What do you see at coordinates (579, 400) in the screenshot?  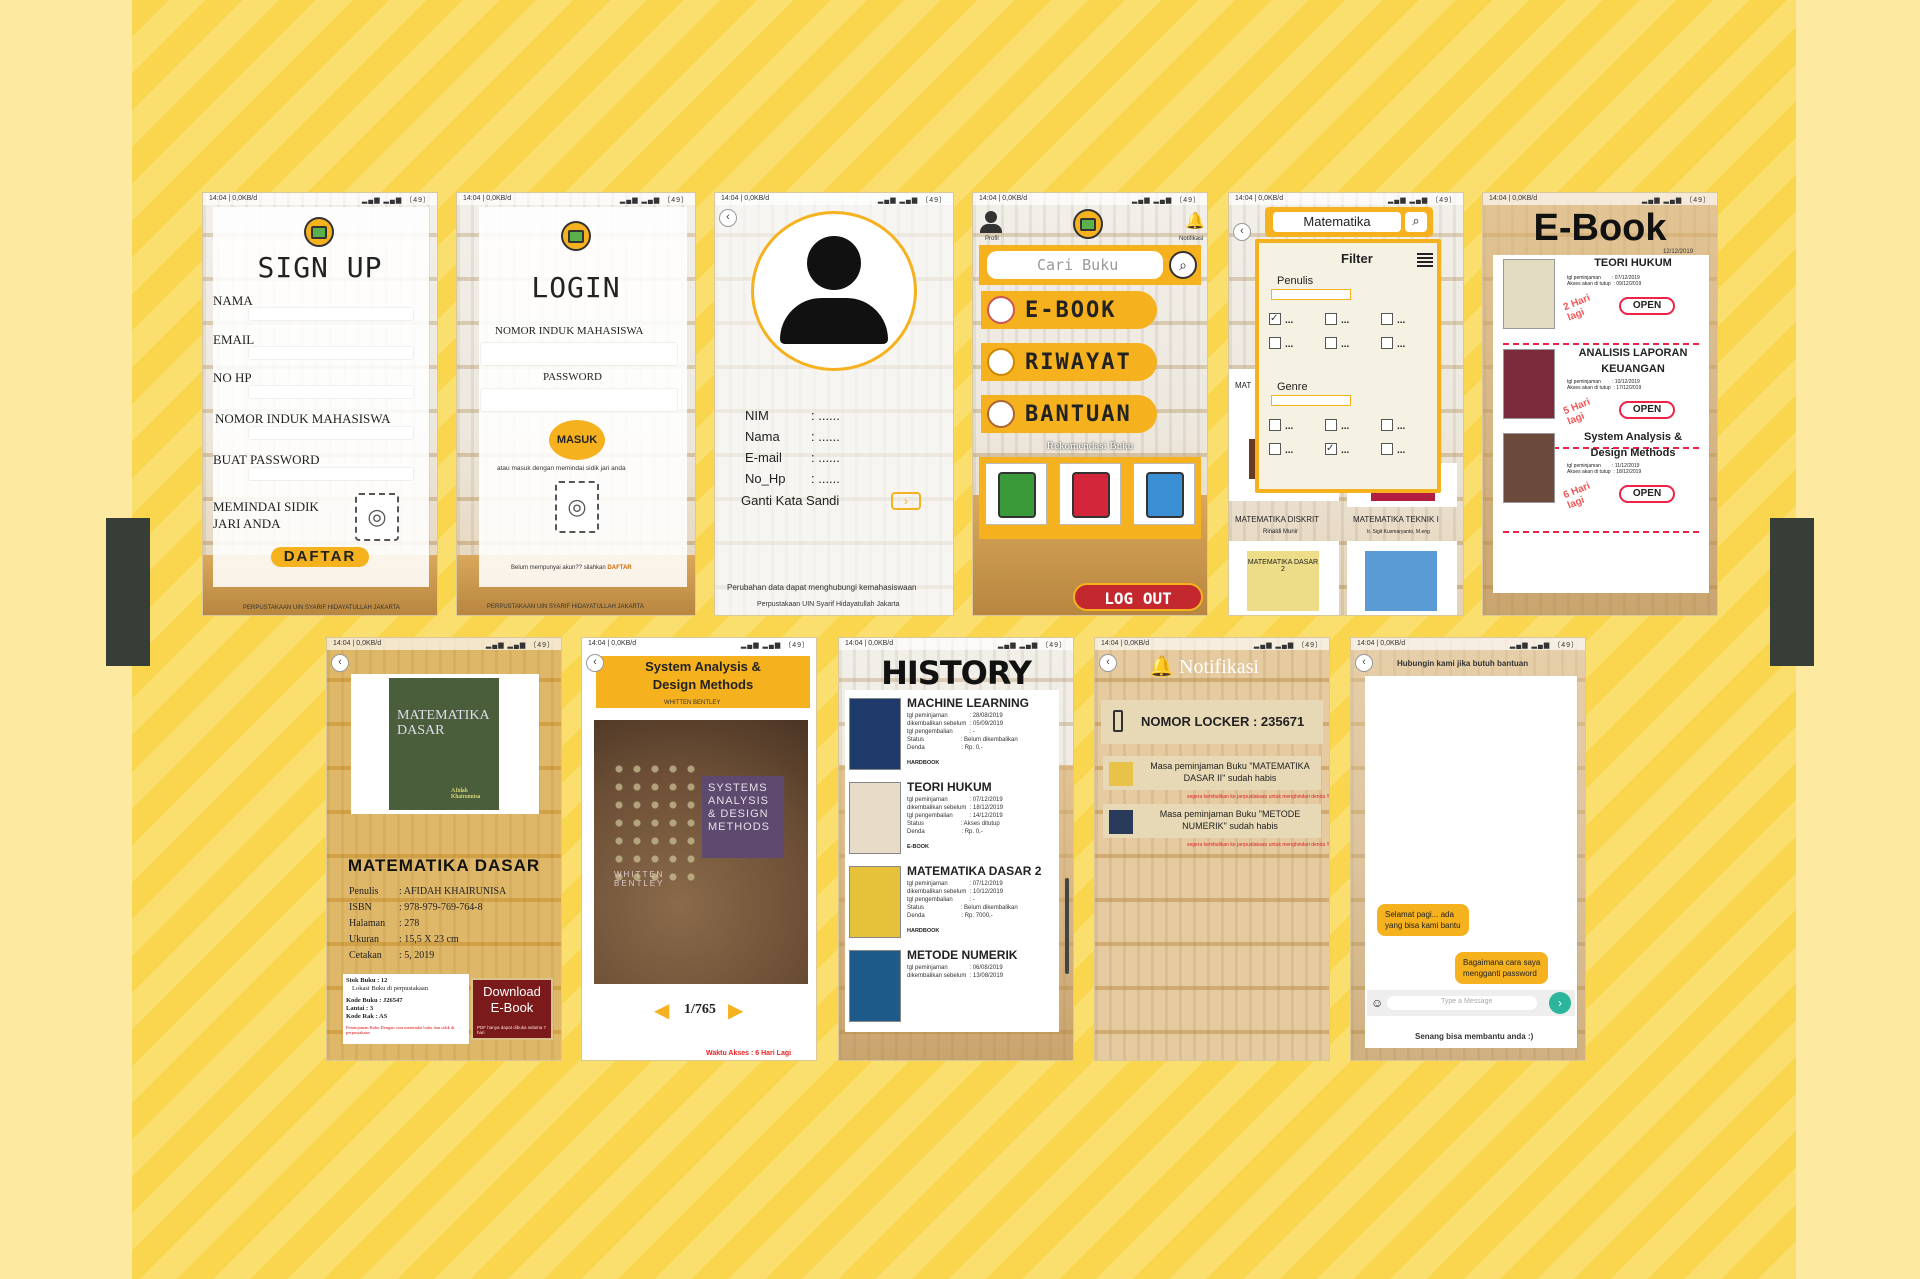 I see `password-input` at bounding box center [579, 400].